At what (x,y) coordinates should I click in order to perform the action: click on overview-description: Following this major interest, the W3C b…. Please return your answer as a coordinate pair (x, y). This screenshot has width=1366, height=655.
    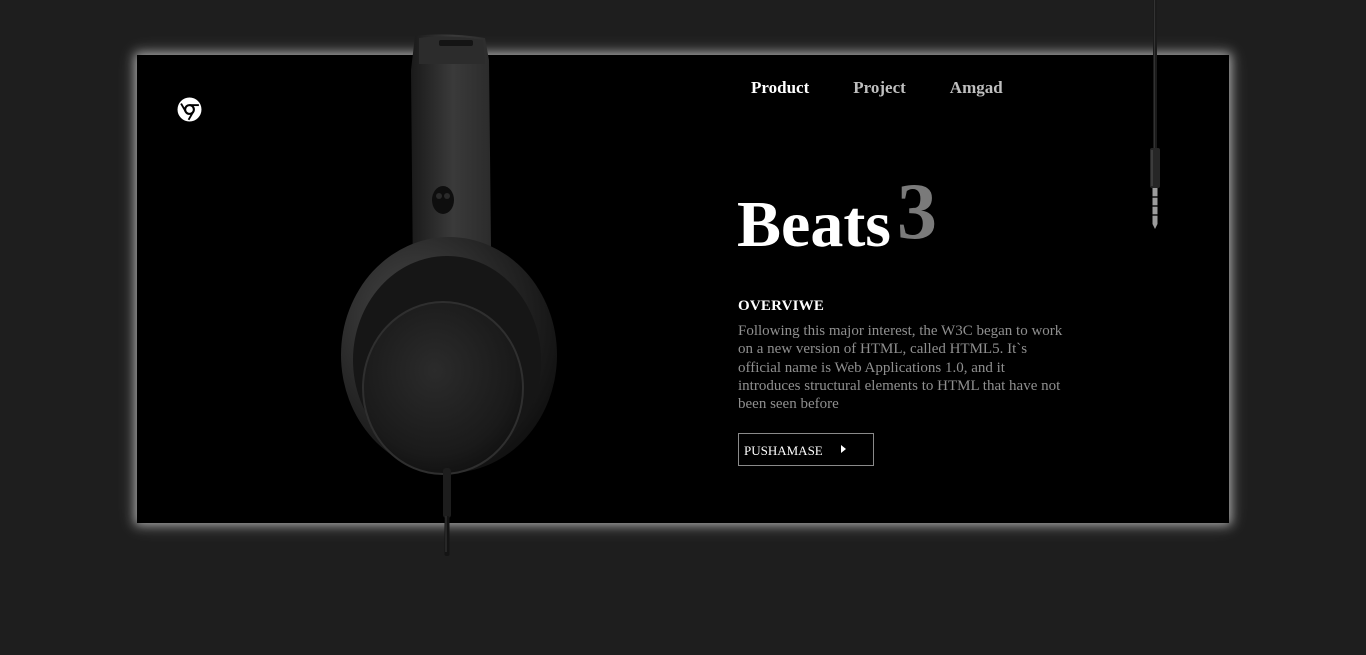
    Looking at the image, I should click on (900, 368).